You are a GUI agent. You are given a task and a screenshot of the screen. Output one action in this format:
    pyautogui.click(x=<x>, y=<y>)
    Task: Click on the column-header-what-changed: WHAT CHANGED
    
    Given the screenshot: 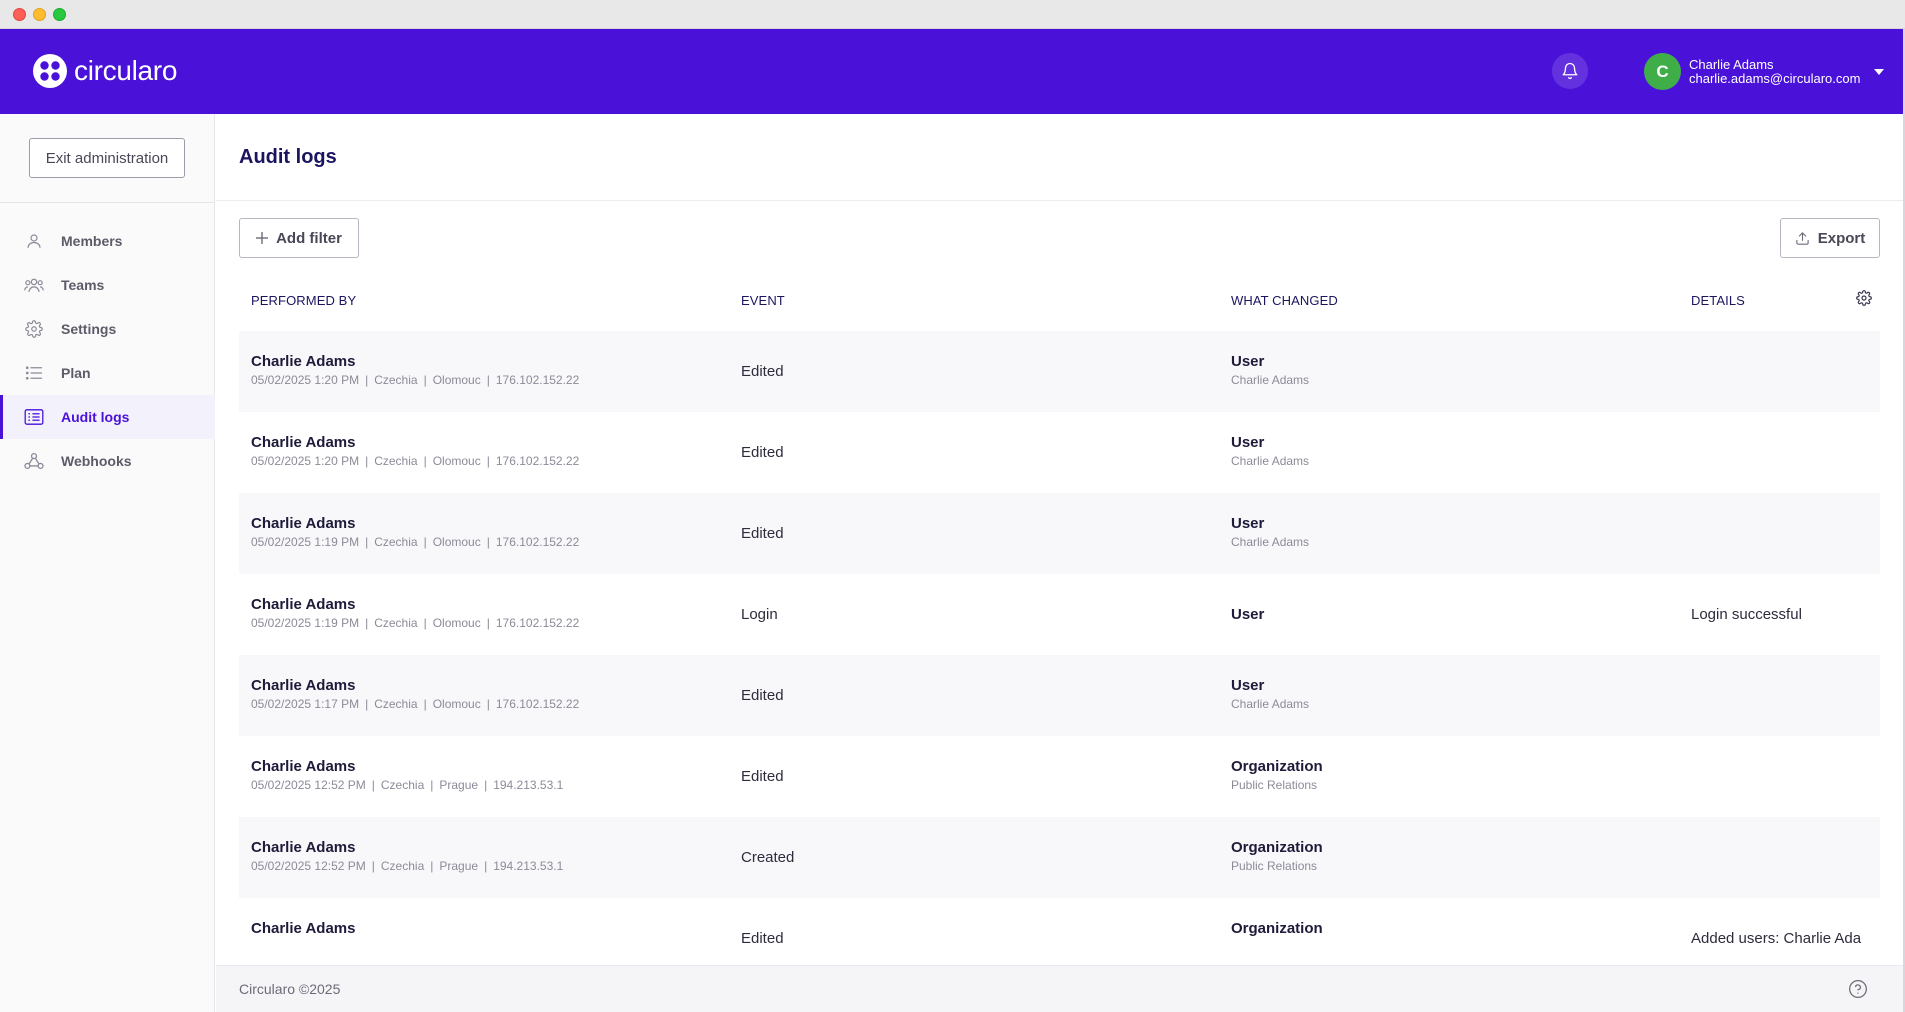 What is the action you would take?
    pyautogui.click(x=1284, y=300)
    